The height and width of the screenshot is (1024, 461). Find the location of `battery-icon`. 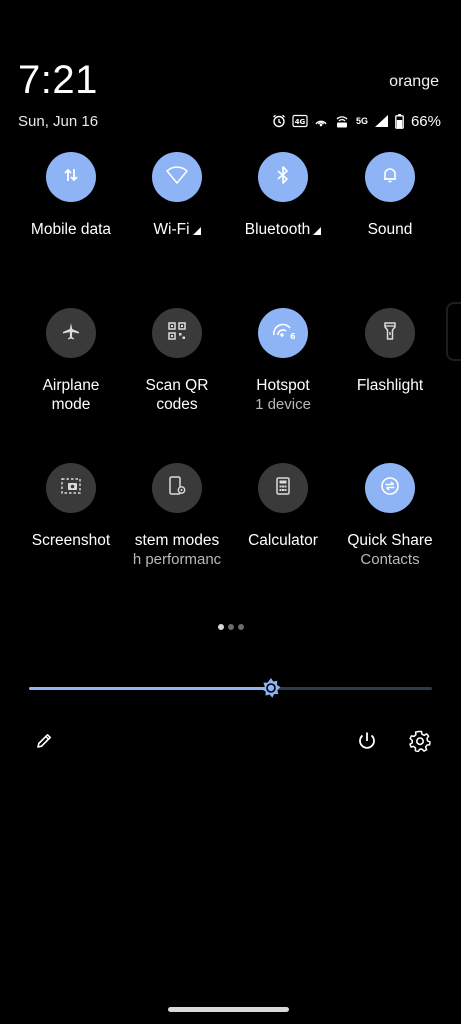

battery-icon is located at coordinates (399, 121).